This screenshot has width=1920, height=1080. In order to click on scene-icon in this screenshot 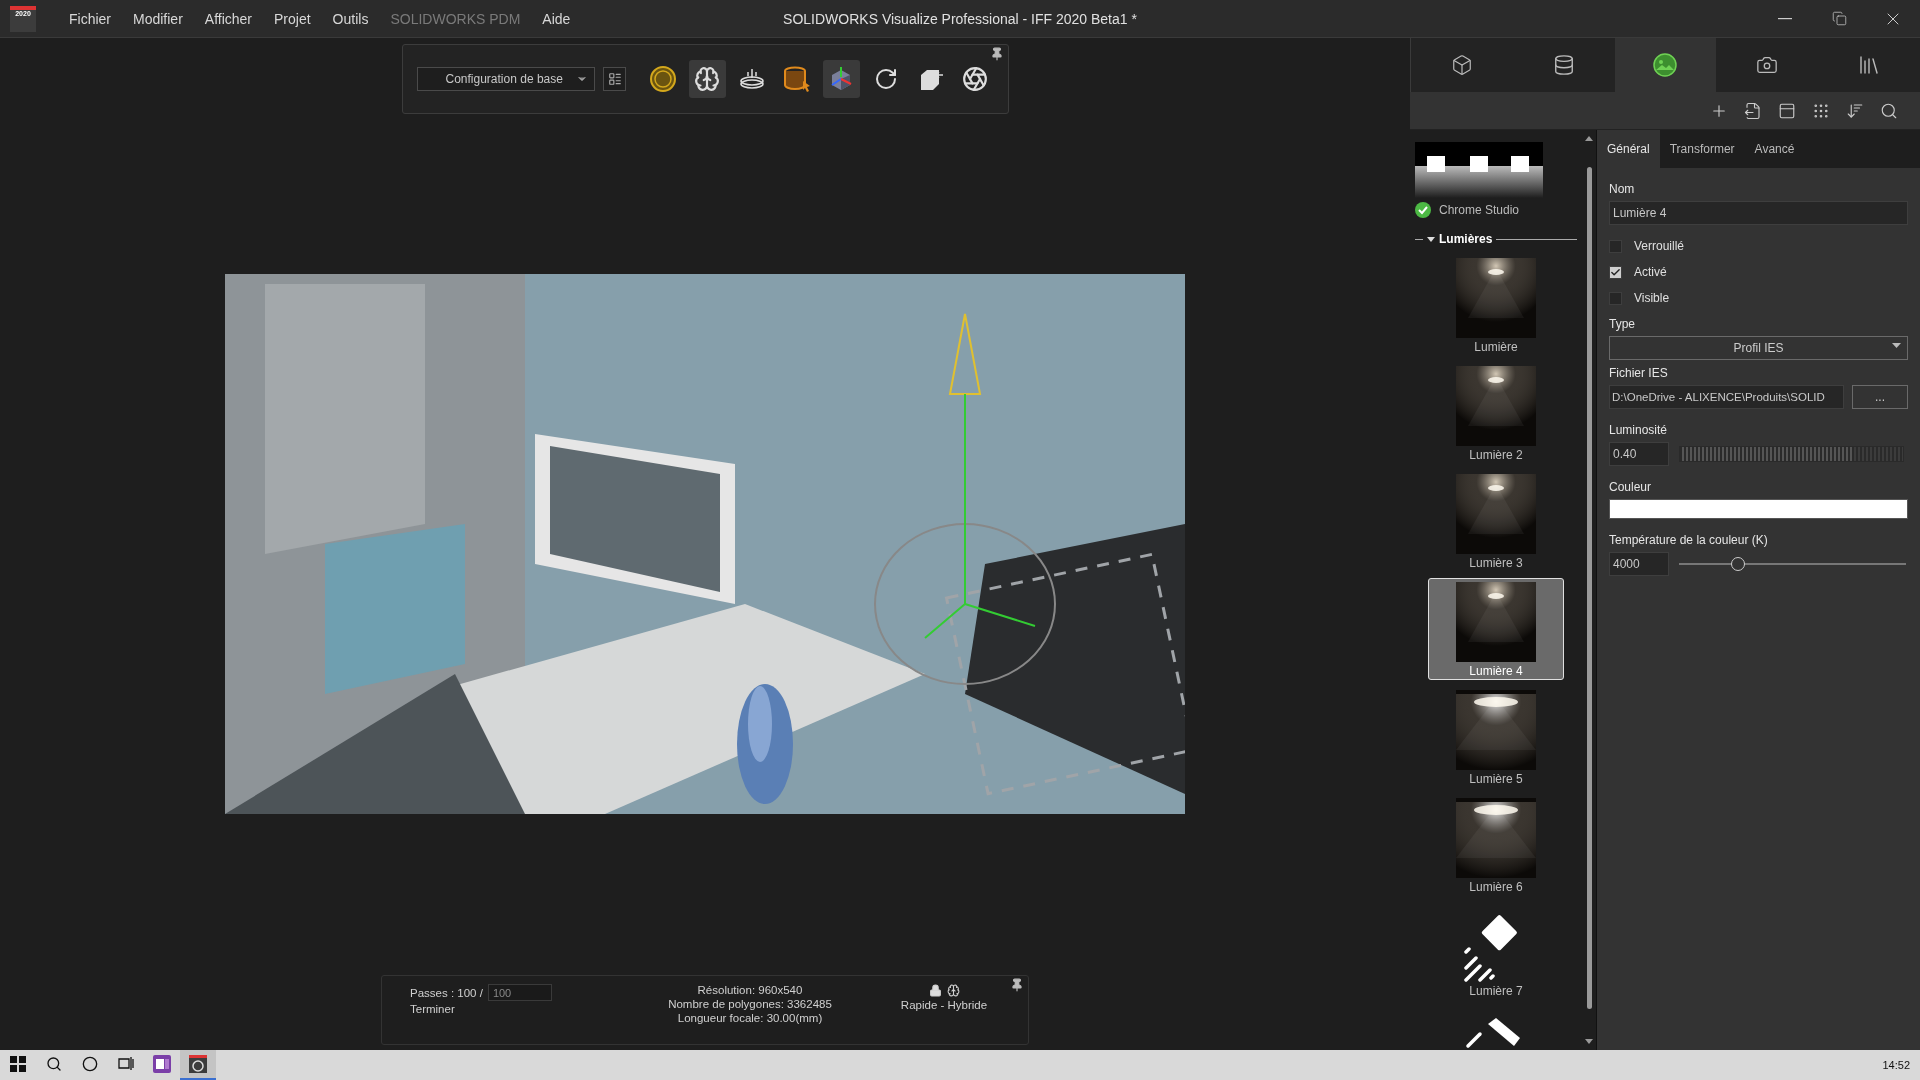, I will do `click(1665, 65)`.